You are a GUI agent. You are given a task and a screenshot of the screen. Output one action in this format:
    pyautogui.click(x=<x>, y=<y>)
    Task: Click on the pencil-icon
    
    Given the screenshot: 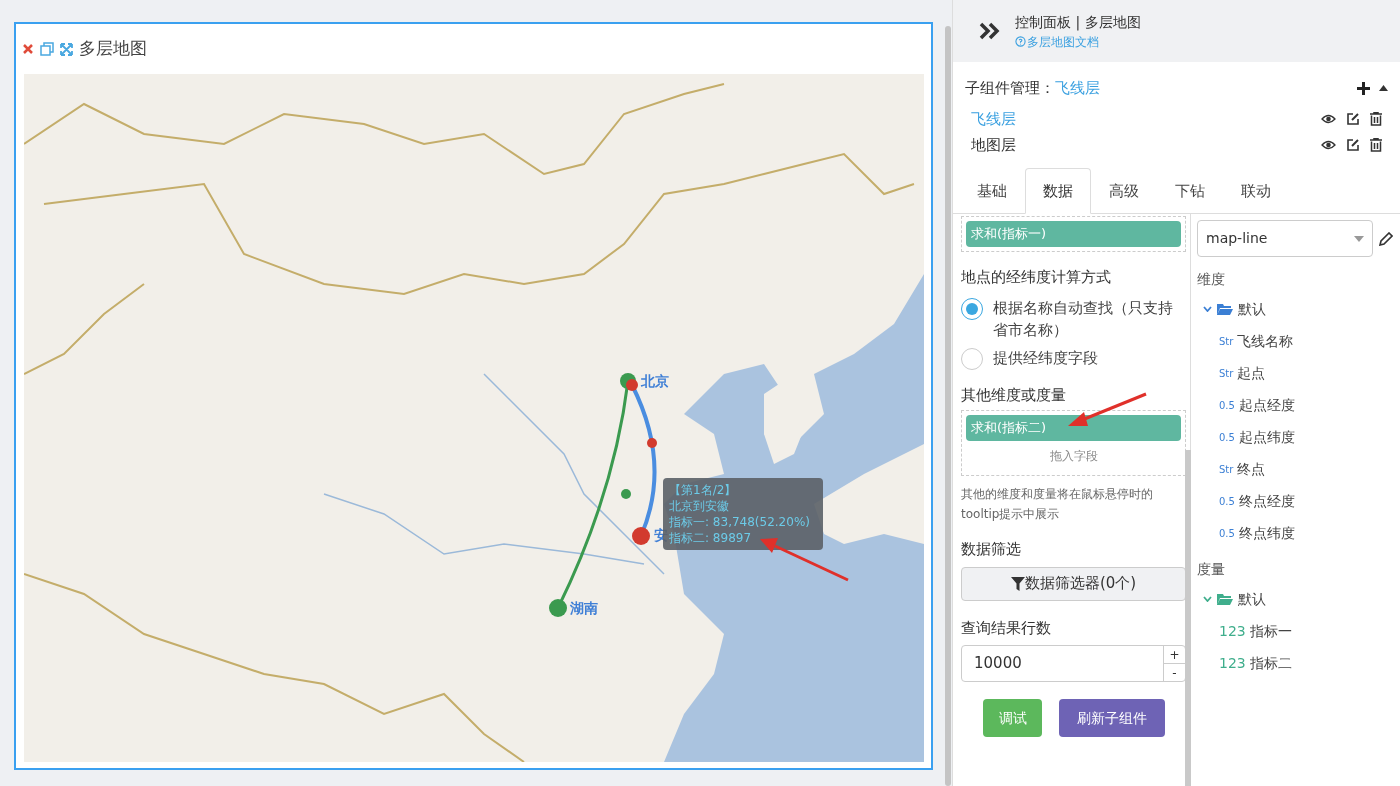 What is the action you would take?
    pyautogui.click(x=1386, y=238)
    